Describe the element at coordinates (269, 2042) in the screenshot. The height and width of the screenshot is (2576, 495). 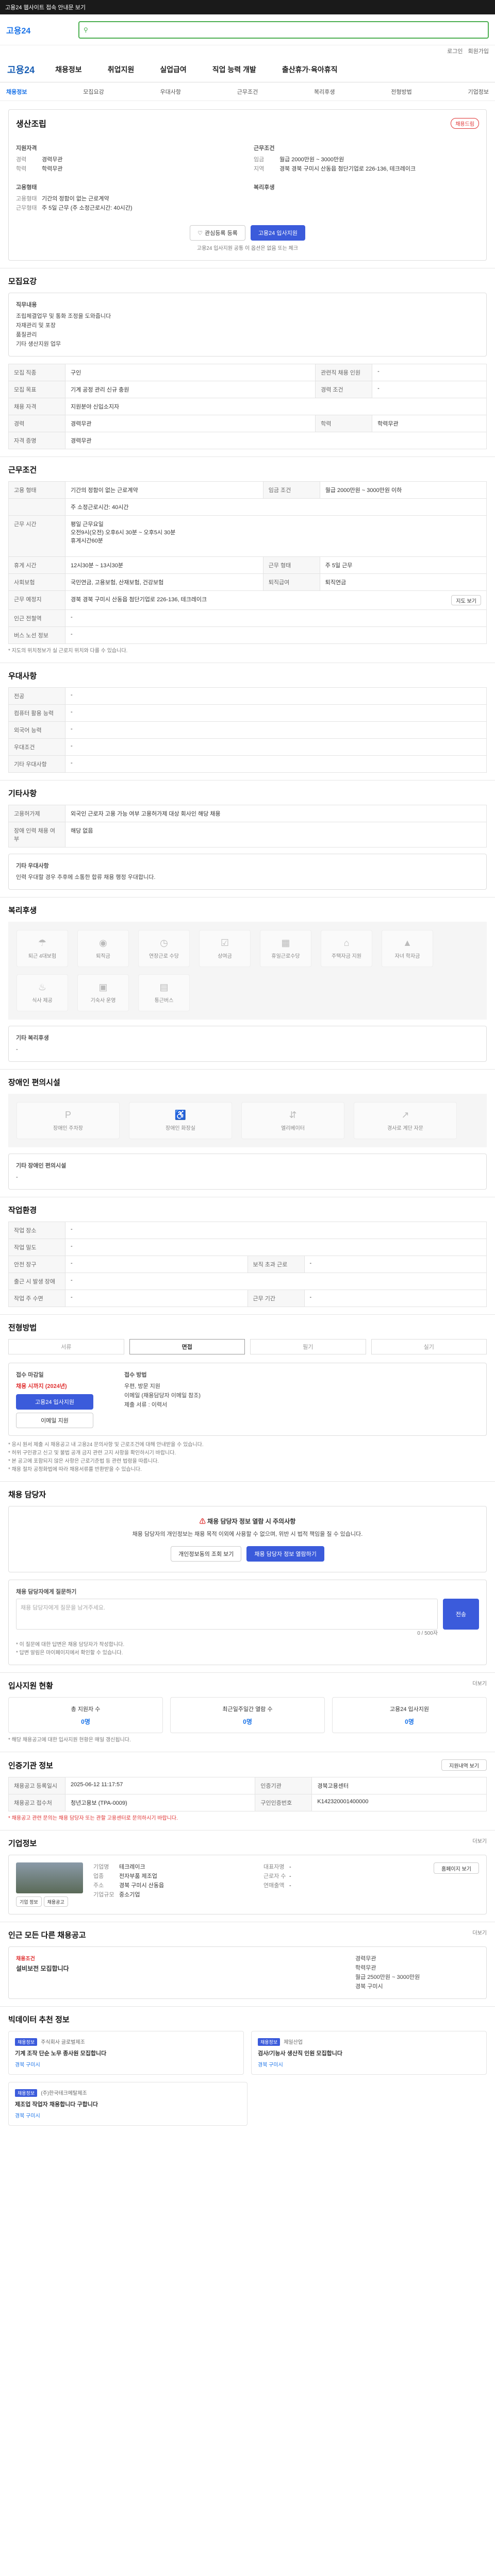
I see `recommend-badge: 채용정보` at that location.